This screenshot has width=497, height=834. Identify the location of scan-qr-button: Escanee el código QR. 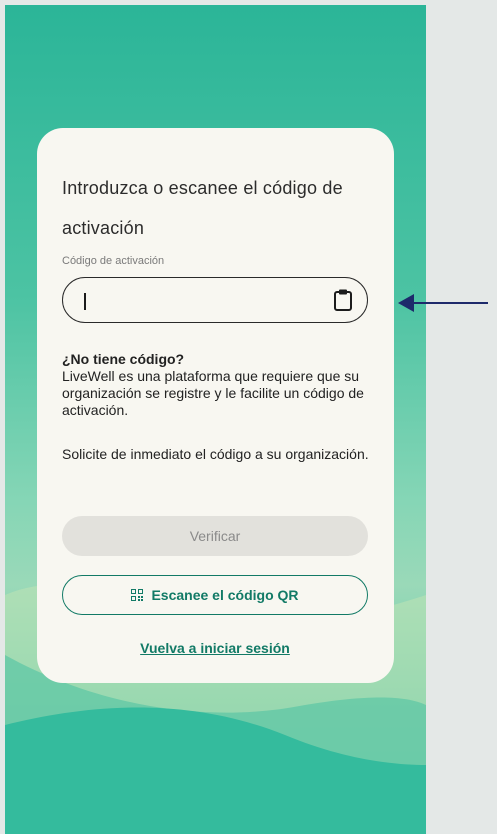
(215, 595).